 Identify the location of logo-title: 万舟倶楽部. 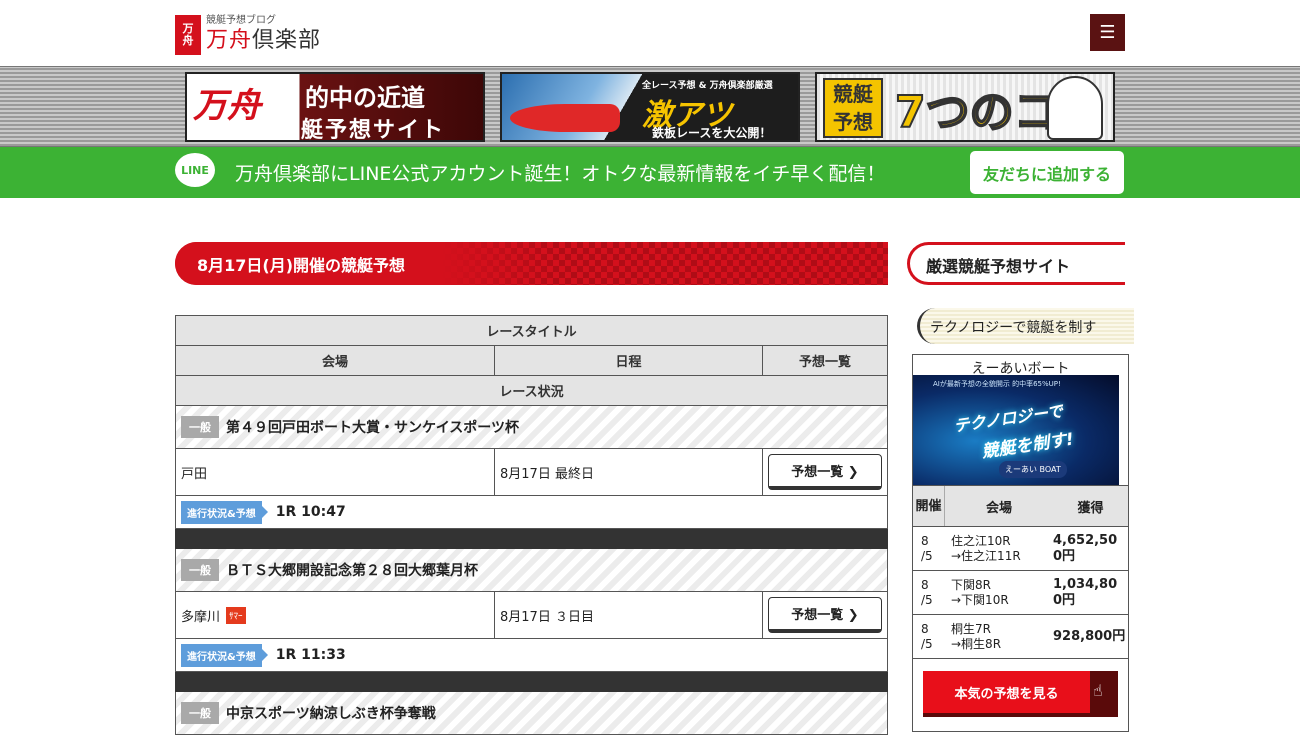
(264, 40).